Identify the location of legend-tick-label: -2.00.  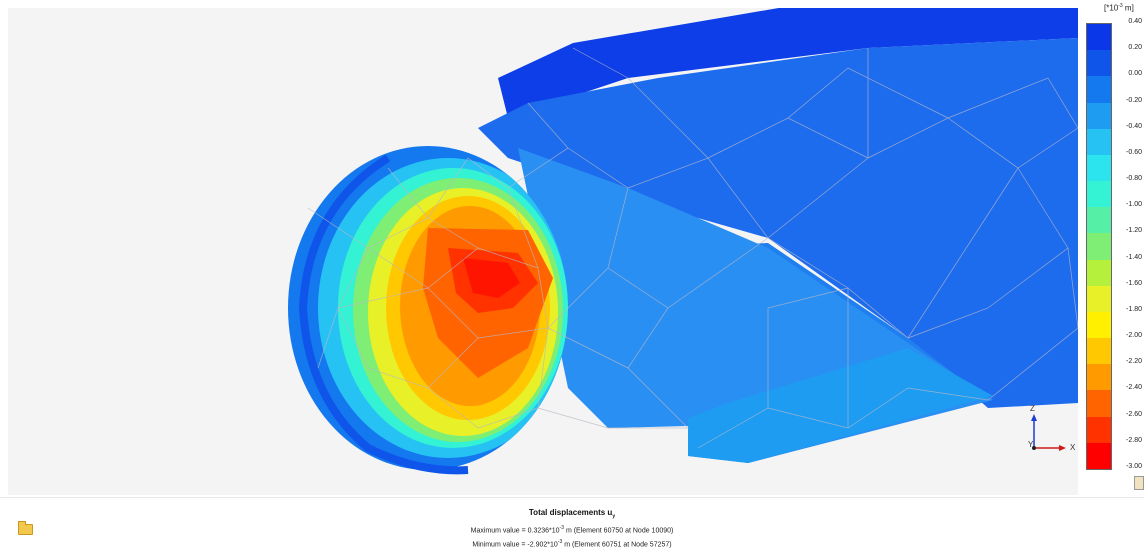
(1134, 336).